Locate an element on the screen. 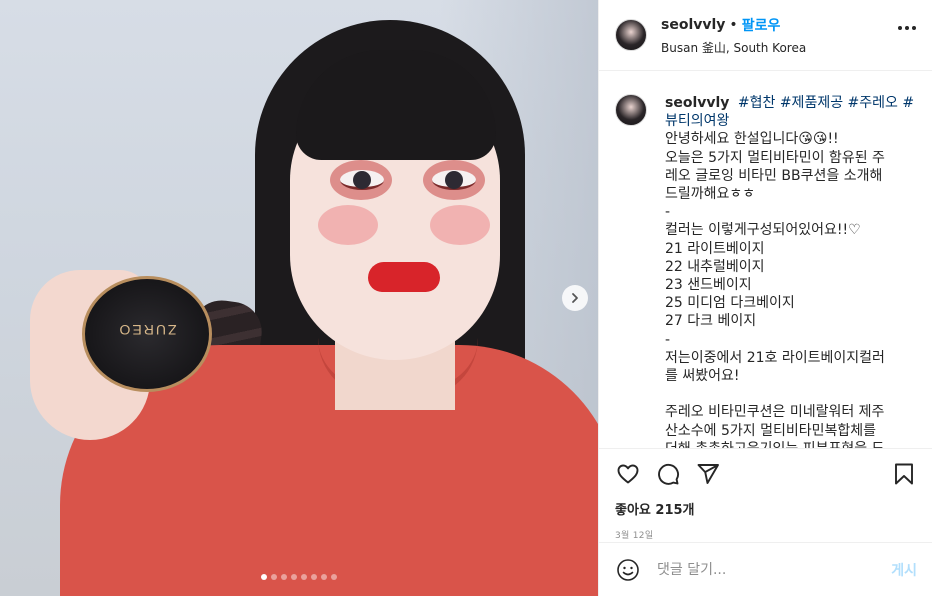 The width and height of the screenshot is (932, 596). chevron-right-icon is located at coordinates (575, 298).